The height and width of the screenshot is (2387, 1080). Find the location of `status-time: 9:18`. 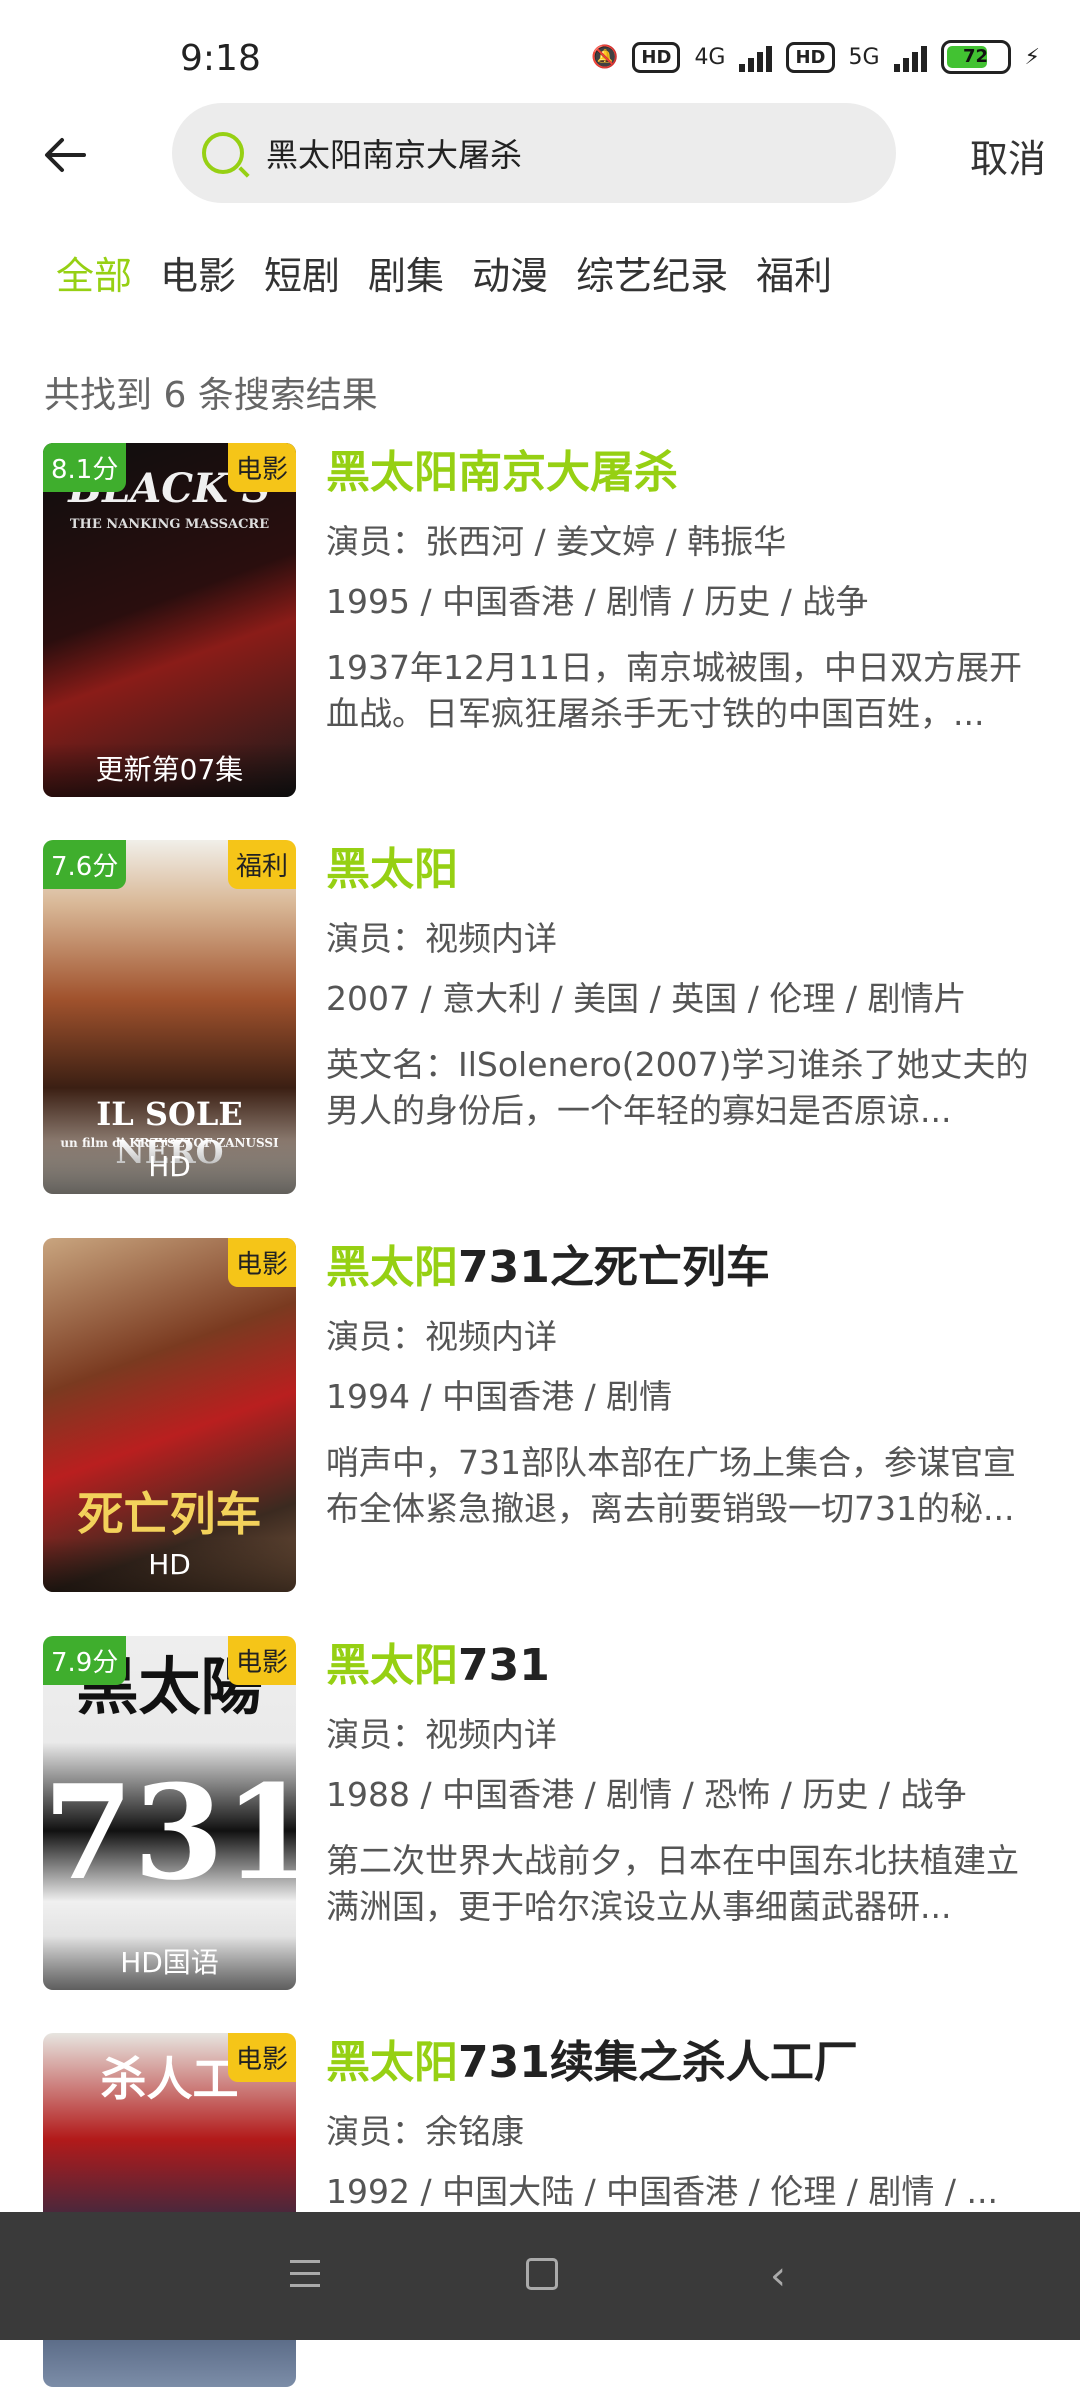

status-time: 9:18 is located at coordinates (220, 58).